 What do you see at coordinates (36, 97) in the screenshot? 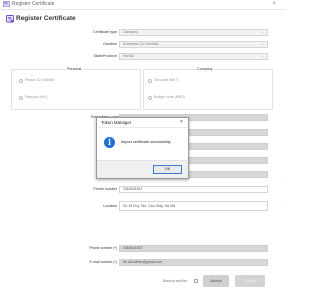
I see `passport-label: Passport (HC)` at bounding box center [36, 97].